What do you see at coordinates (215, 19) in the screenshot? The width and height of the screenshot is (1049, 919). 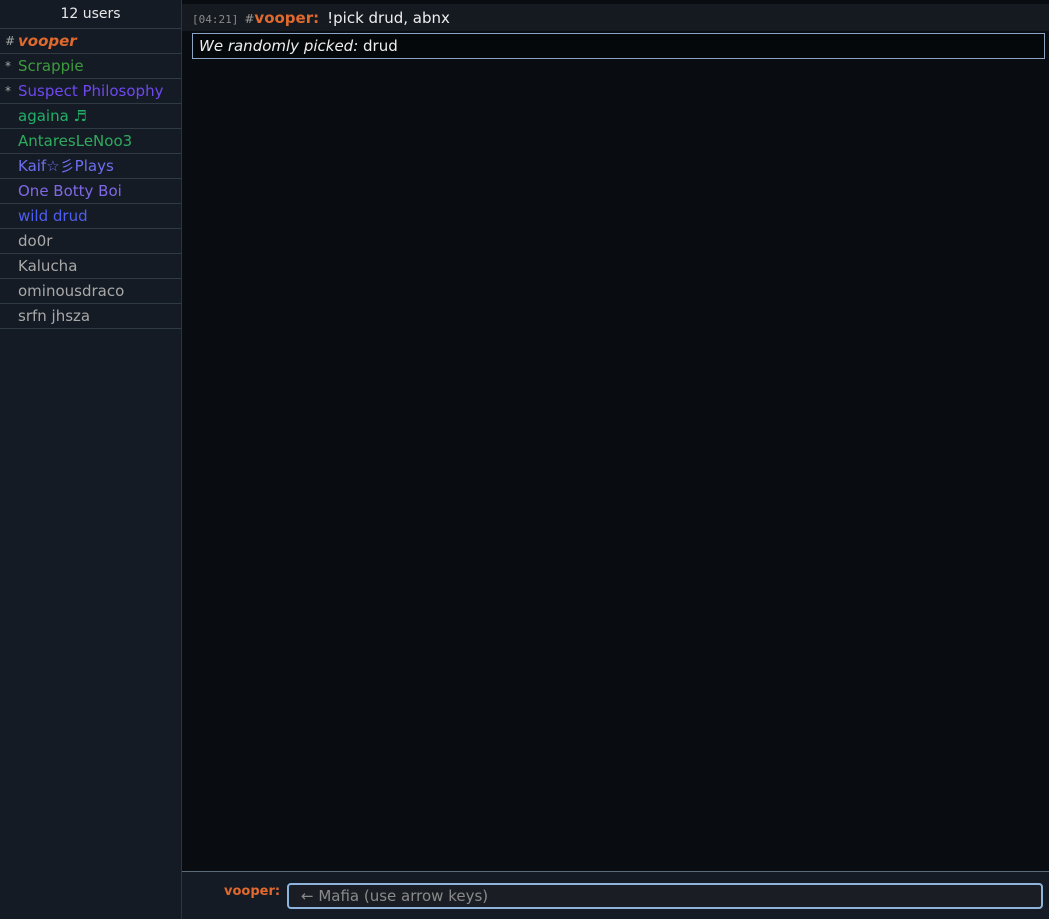 I see `message-timestamp: [04:21]` at bounding box center [215, 19].